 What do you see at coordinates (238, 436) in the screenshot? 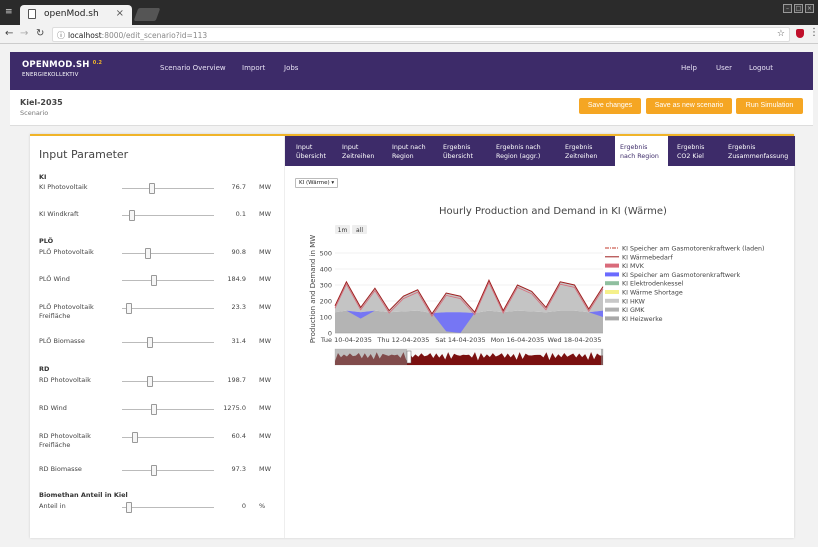
I see `param-value: 60.4` at bounding box center [238, 436].